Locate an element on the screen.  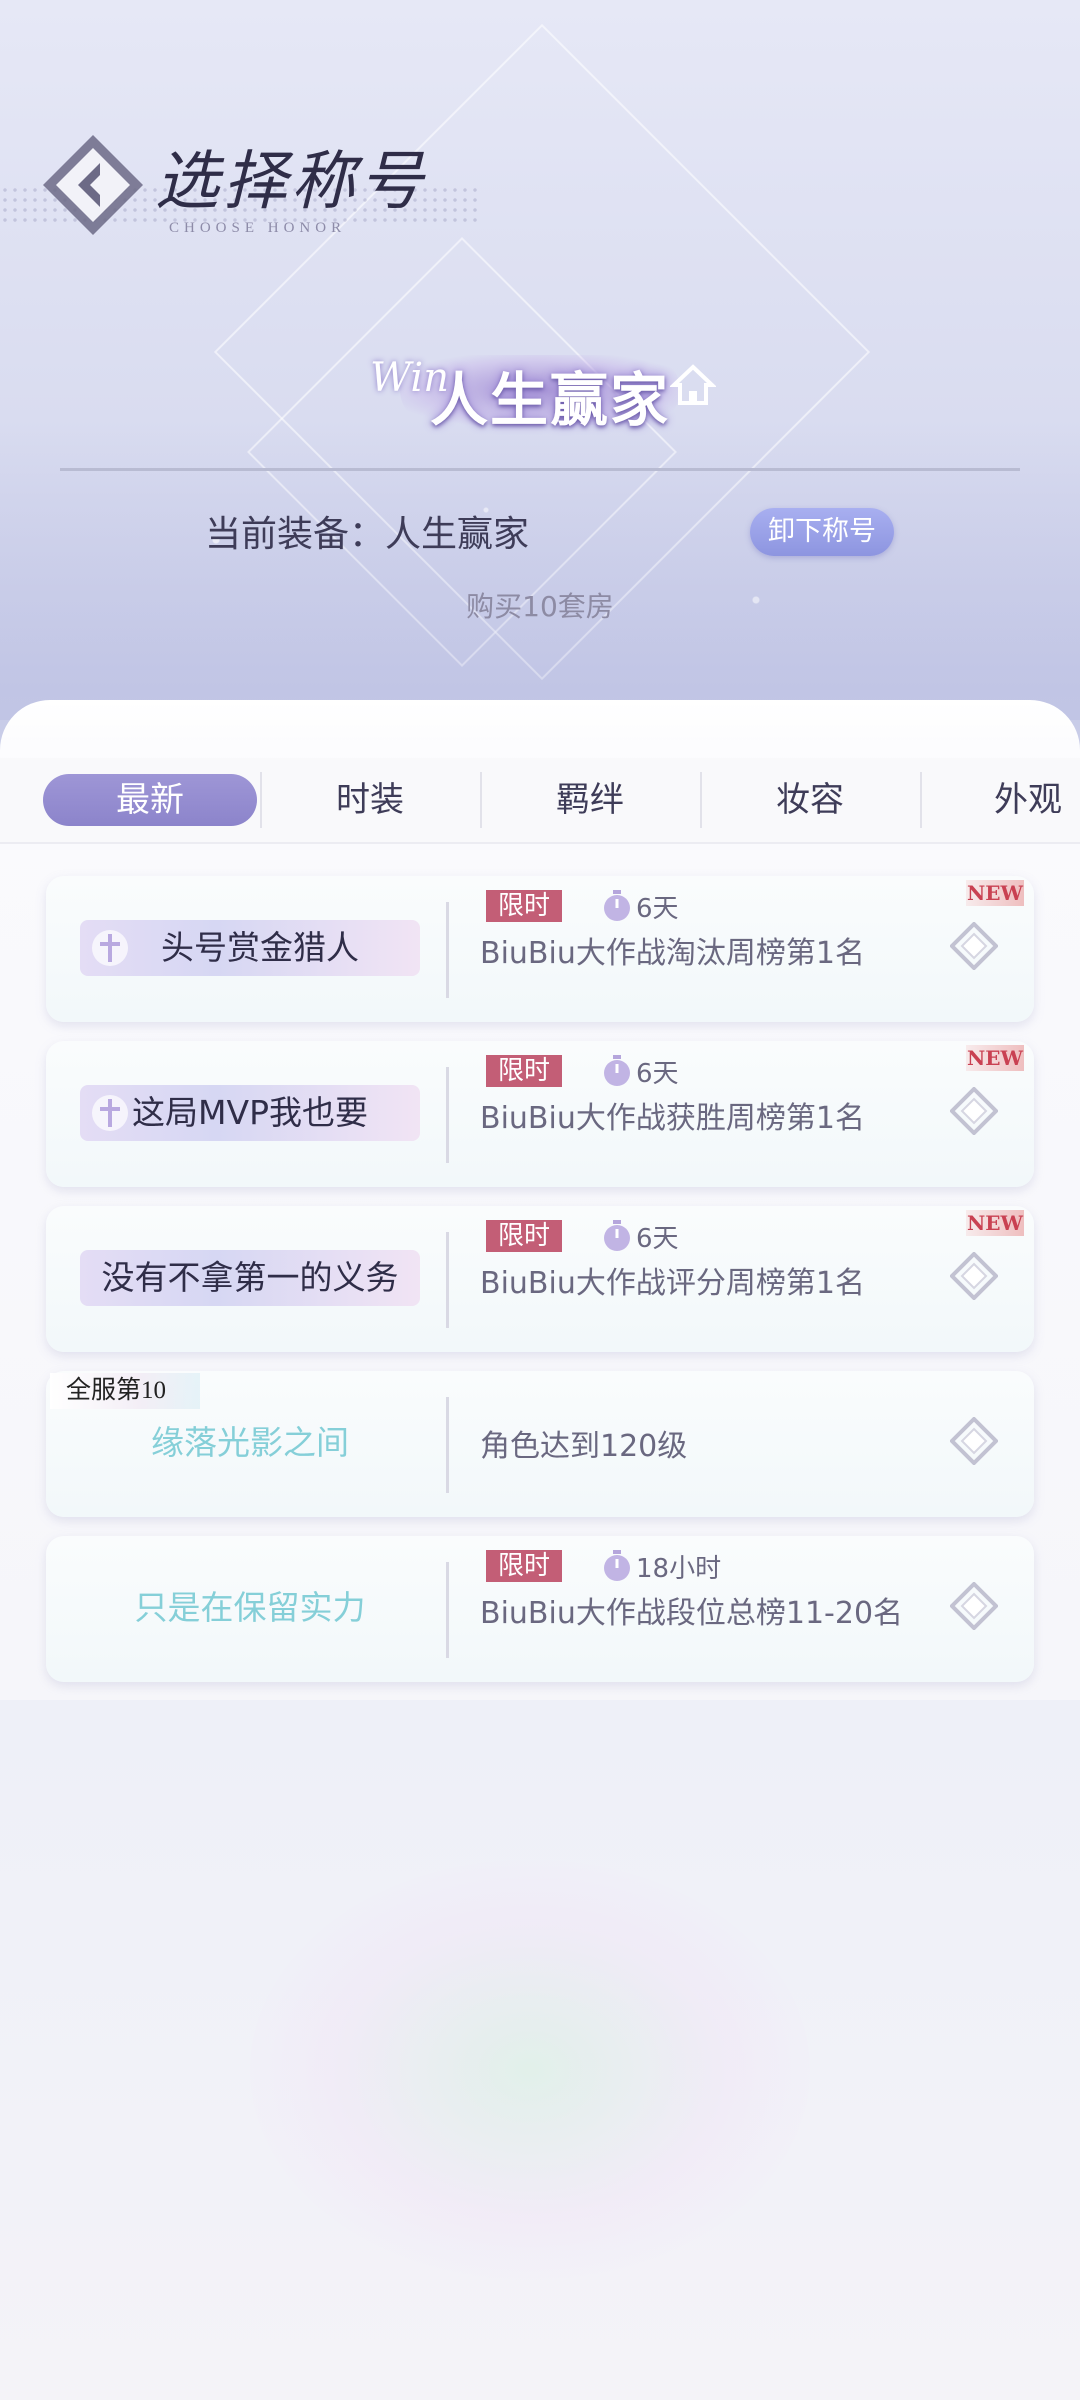
tab-fashion: 时装 is located at coordinates (370, 800).